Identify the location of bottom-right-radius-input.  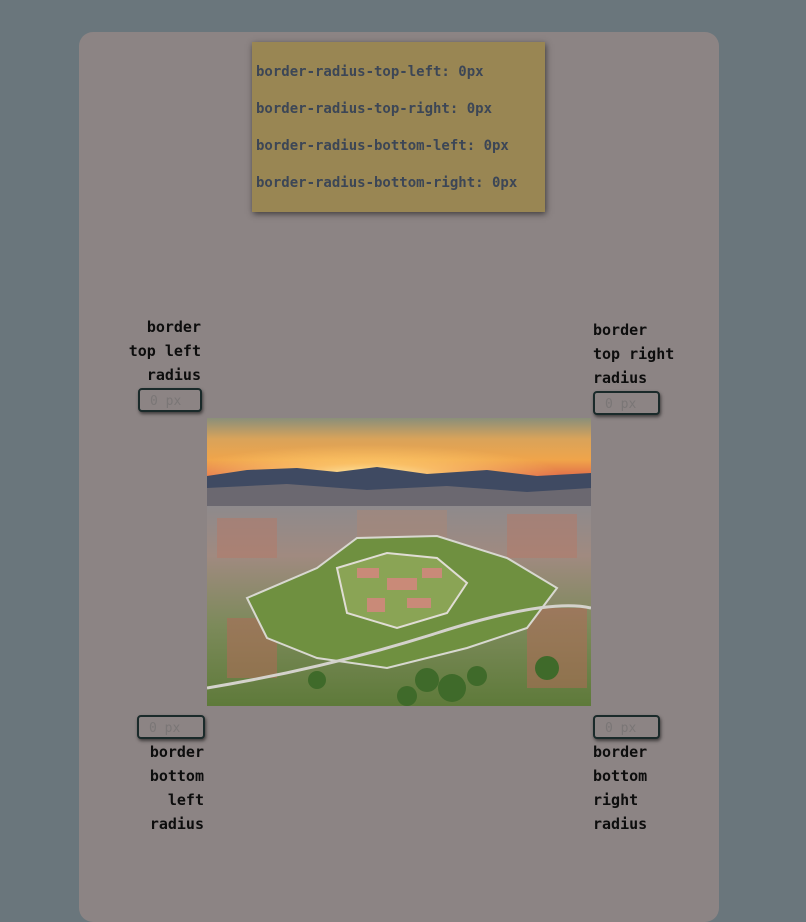
(626, 727).